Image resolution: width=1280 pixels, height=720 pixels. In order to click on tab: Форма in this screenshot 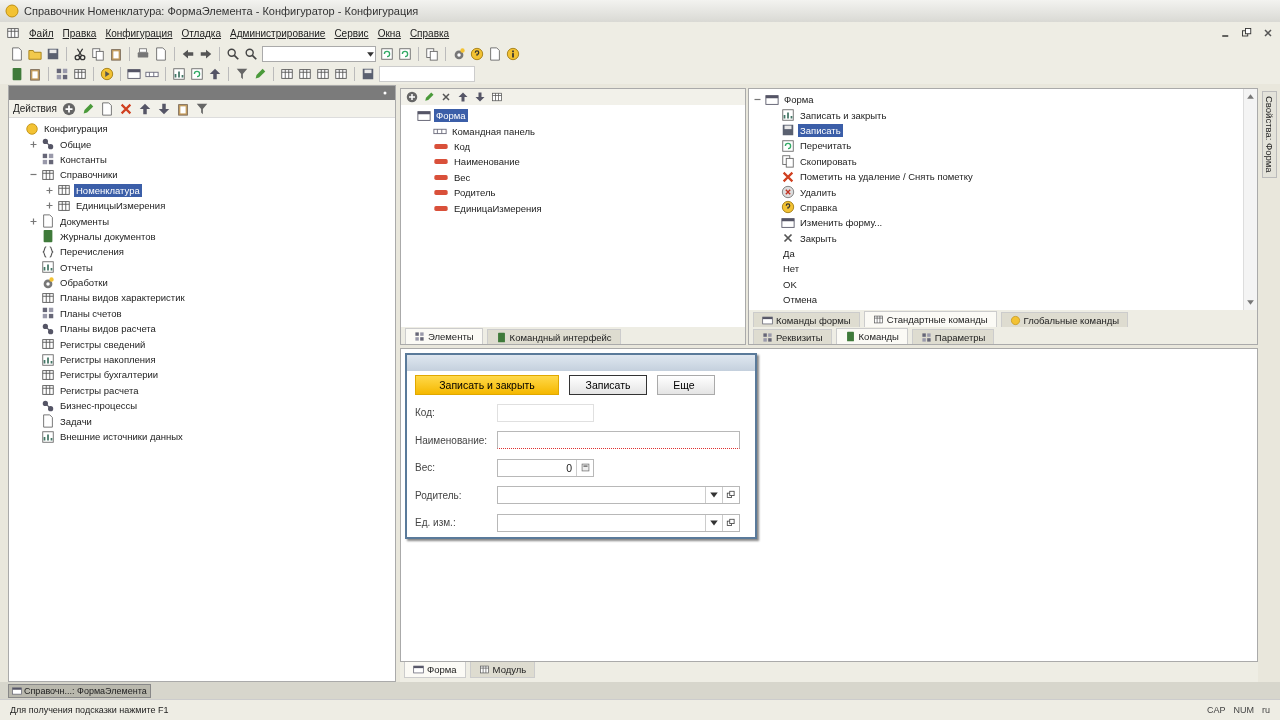, I will do `click(435, 670)`.